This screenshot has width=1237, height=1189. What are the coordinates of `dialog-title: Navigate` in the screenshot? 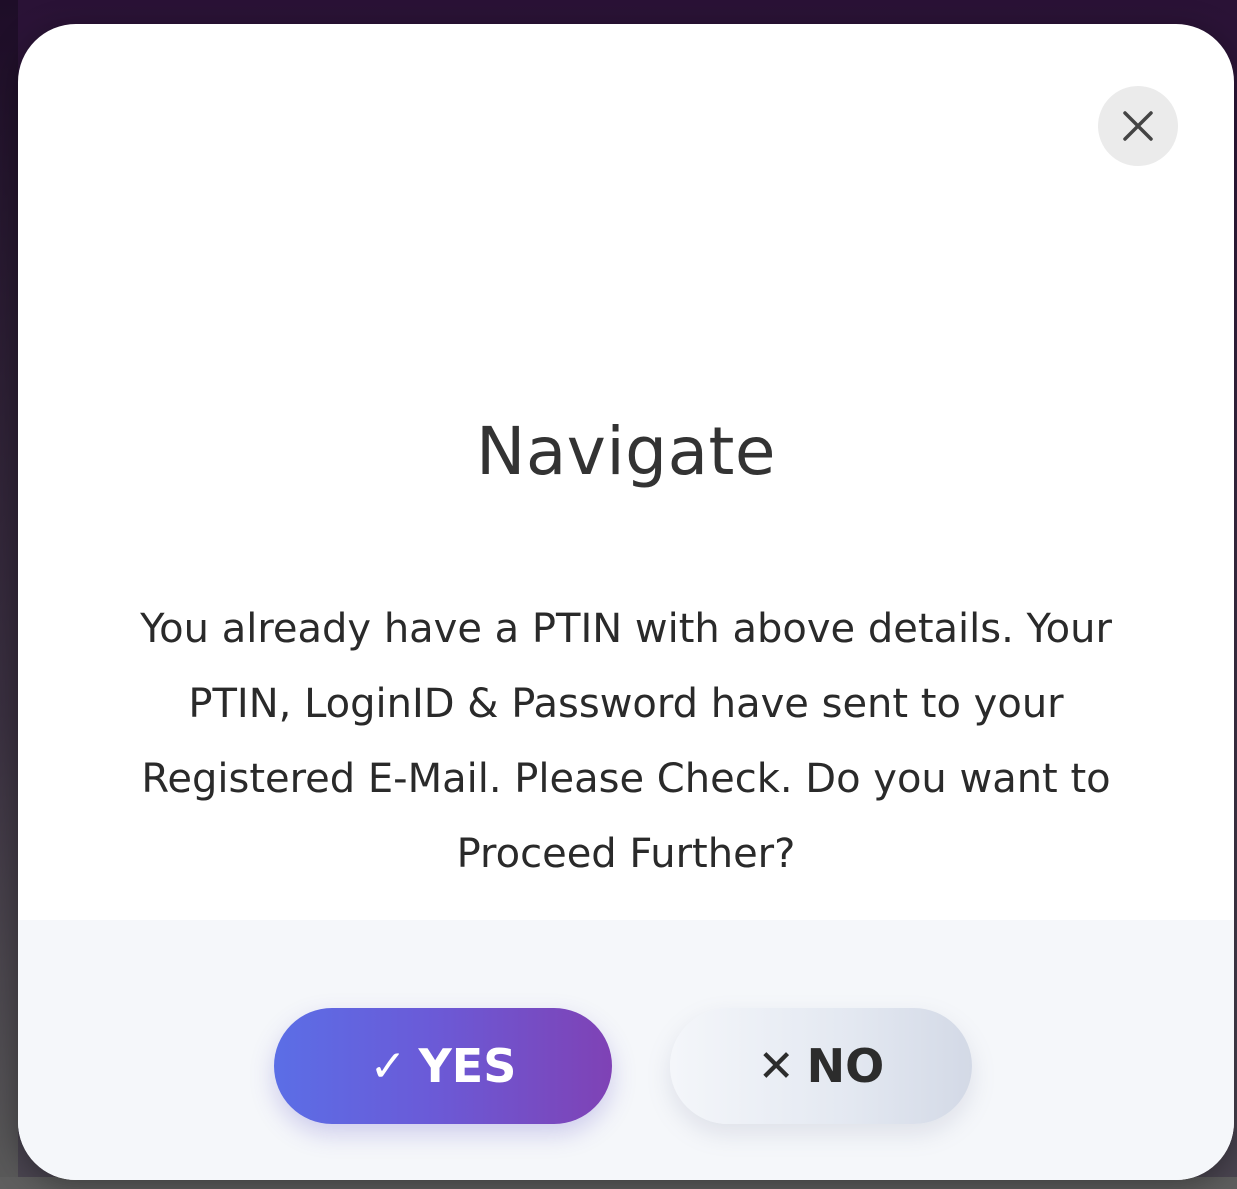 It's located at (626, 451).